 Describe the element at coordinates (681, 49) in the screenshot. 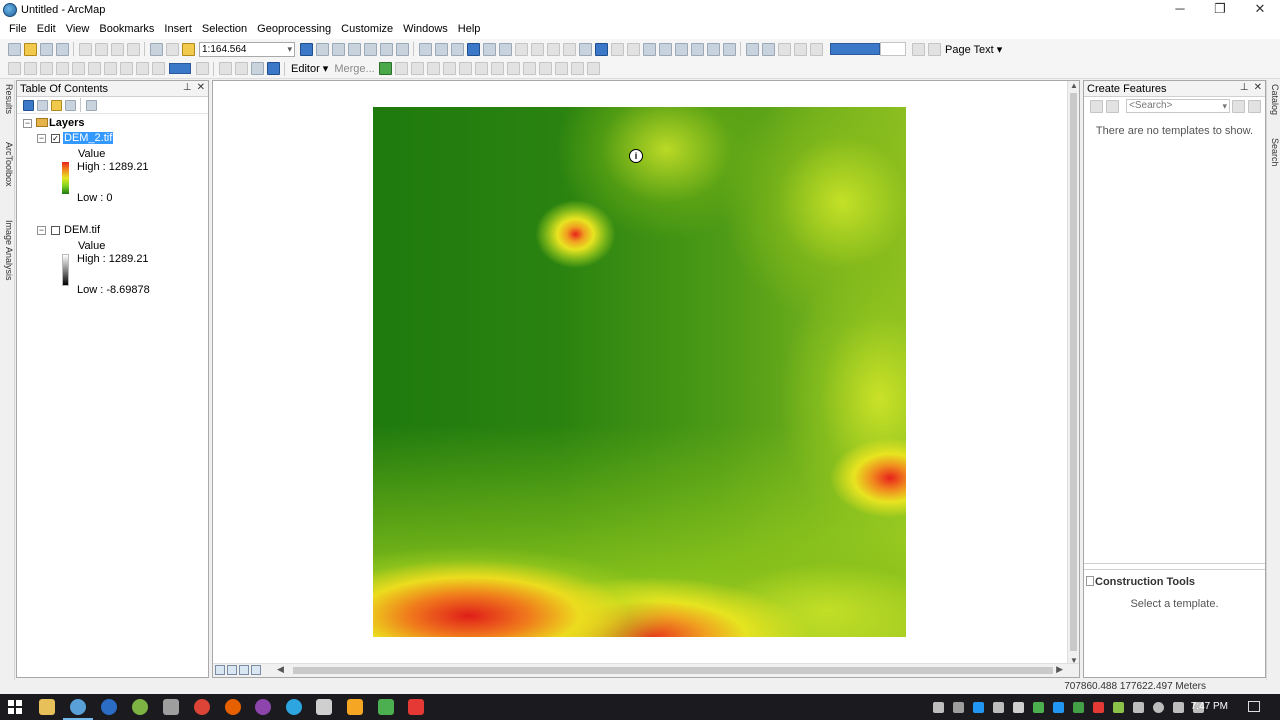

I see `find-route-icon` at that location.